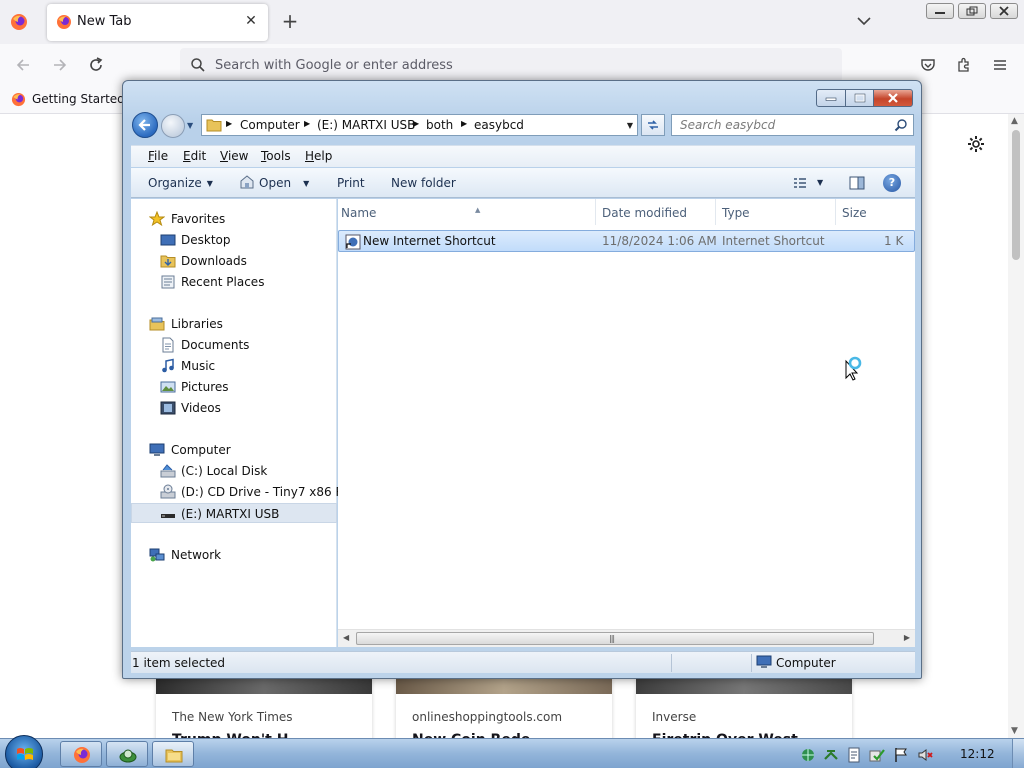  What do you see at coordinates (656, 212) in the screenshot?
I see `column-header-date: Date modified` at bounding box center [656, 212].